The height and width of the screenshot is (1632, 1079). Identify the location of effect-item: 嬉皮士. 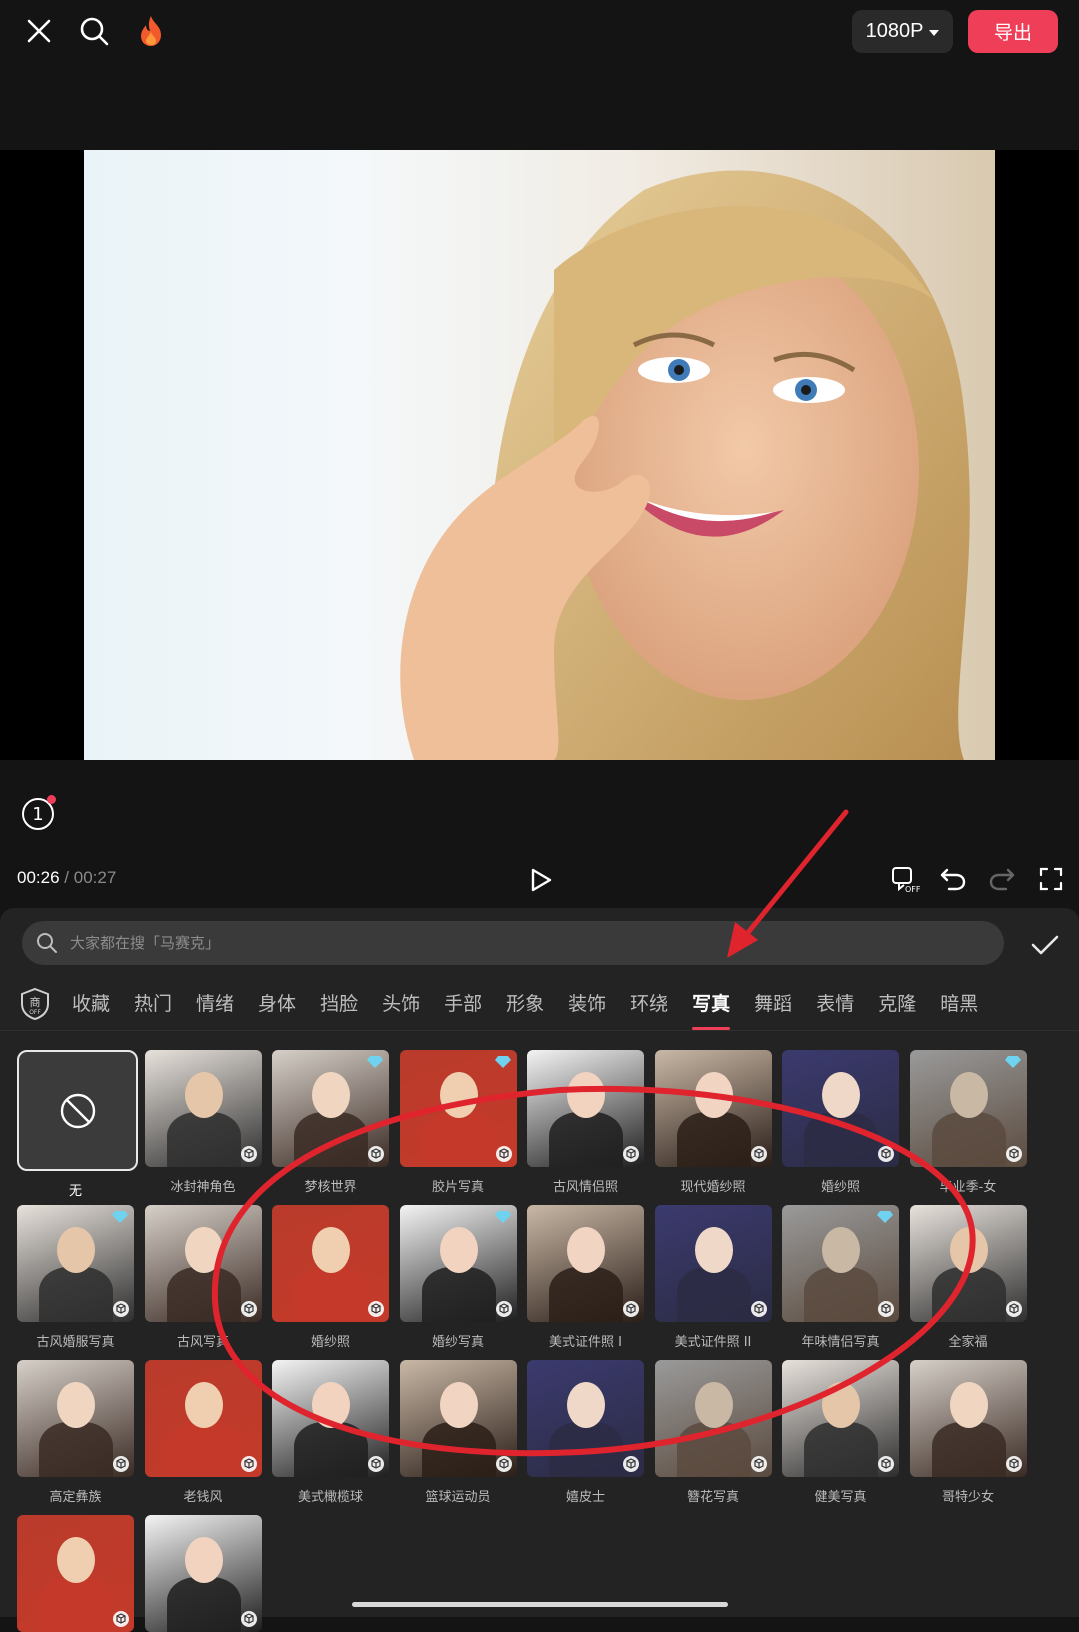
(585, 1432).